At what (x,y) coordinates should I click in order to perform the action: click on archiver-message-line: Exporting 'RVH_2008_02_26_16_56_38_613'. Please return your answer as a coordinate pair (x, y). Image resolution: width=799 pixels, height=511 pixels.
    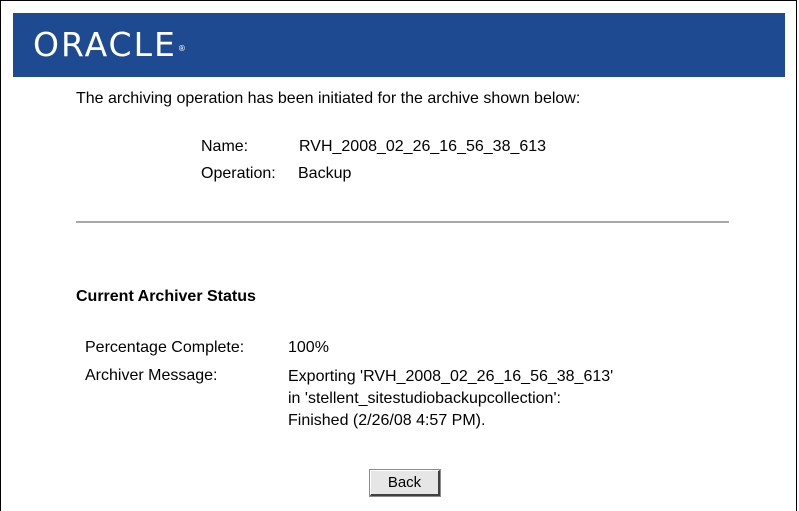
    Looking at the image, I should click on (451, 376).